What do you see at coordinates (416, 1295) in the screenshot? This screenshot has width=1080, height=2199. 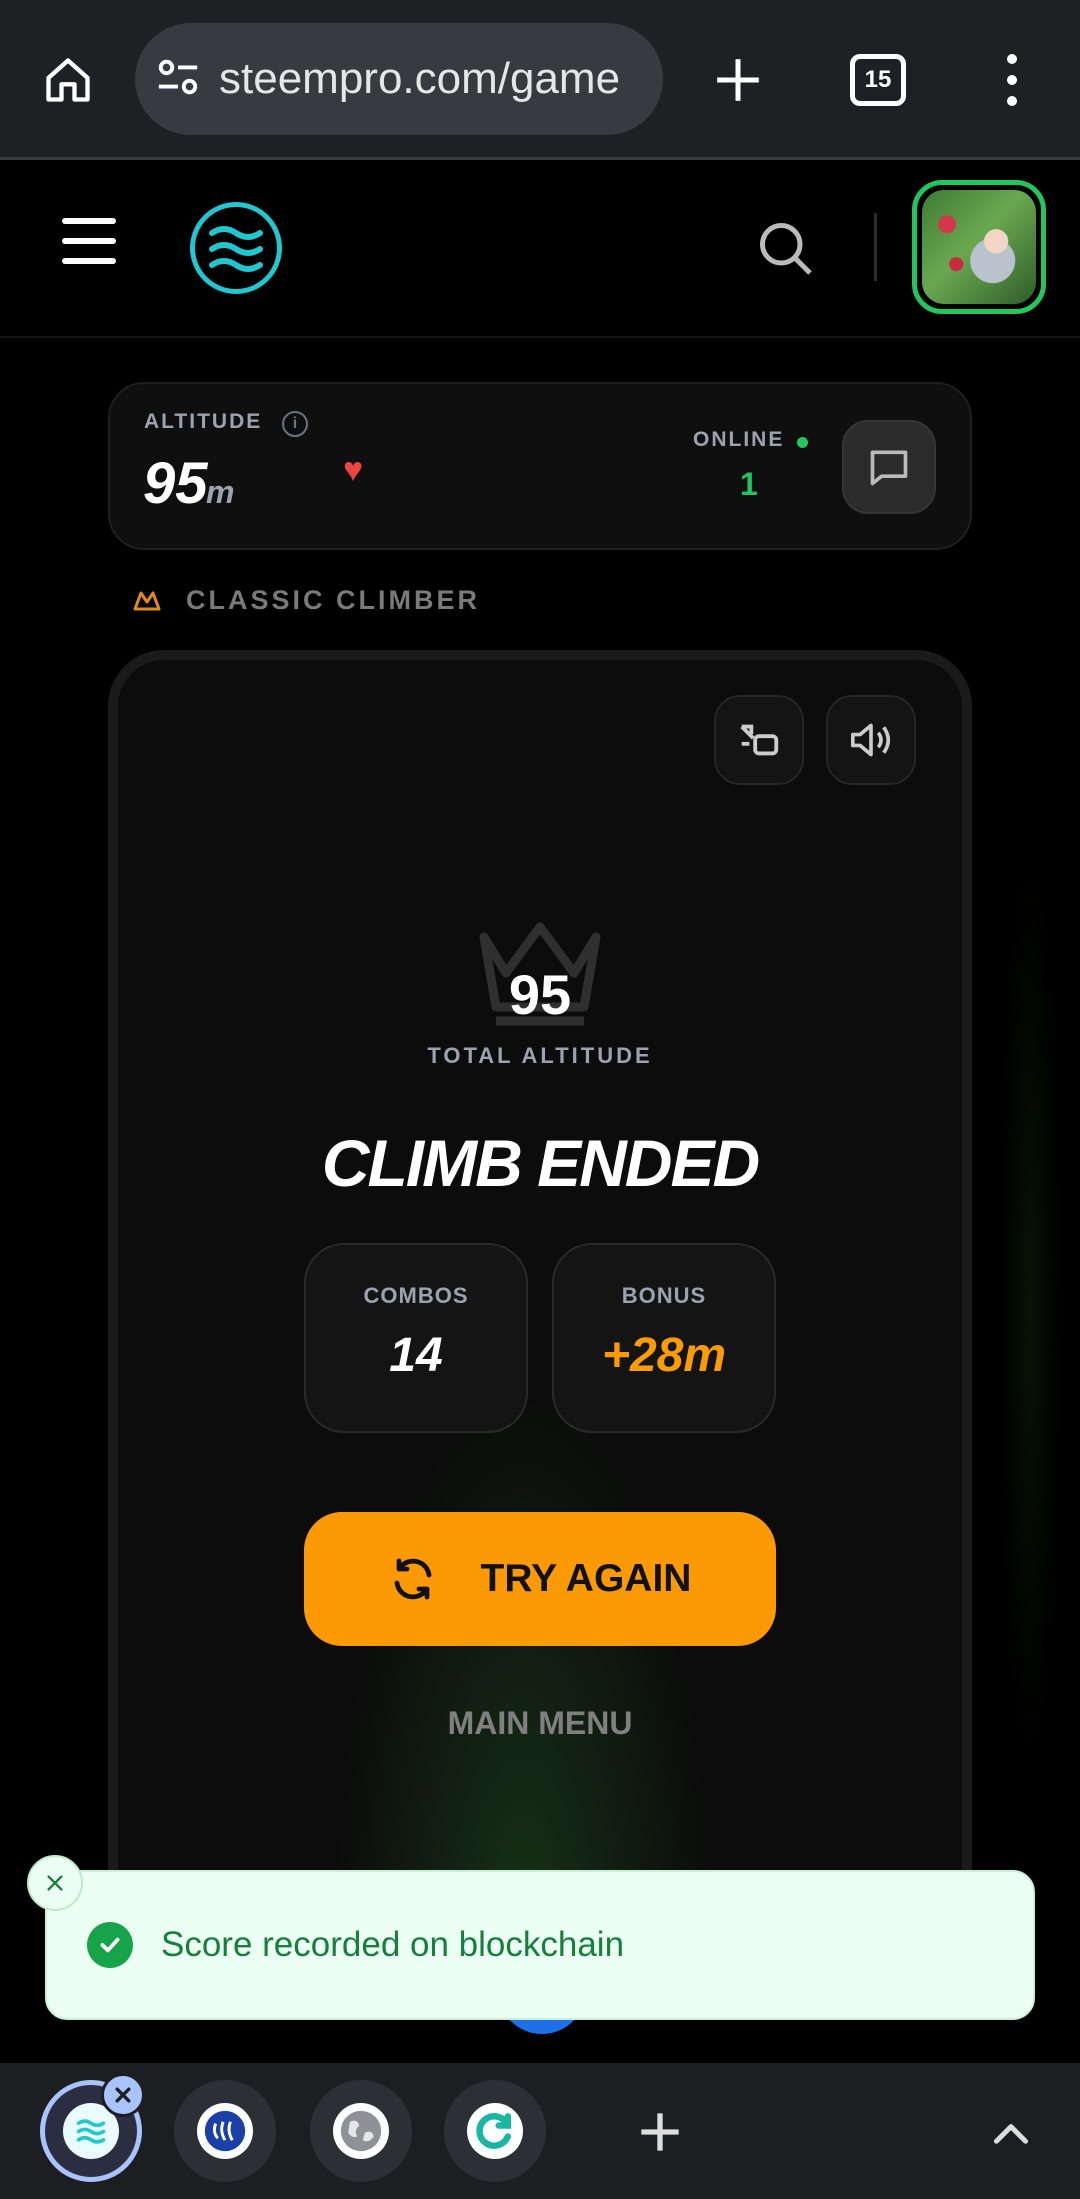 I see `combos-label: COMBOS` at bounding box center [416, 1295].